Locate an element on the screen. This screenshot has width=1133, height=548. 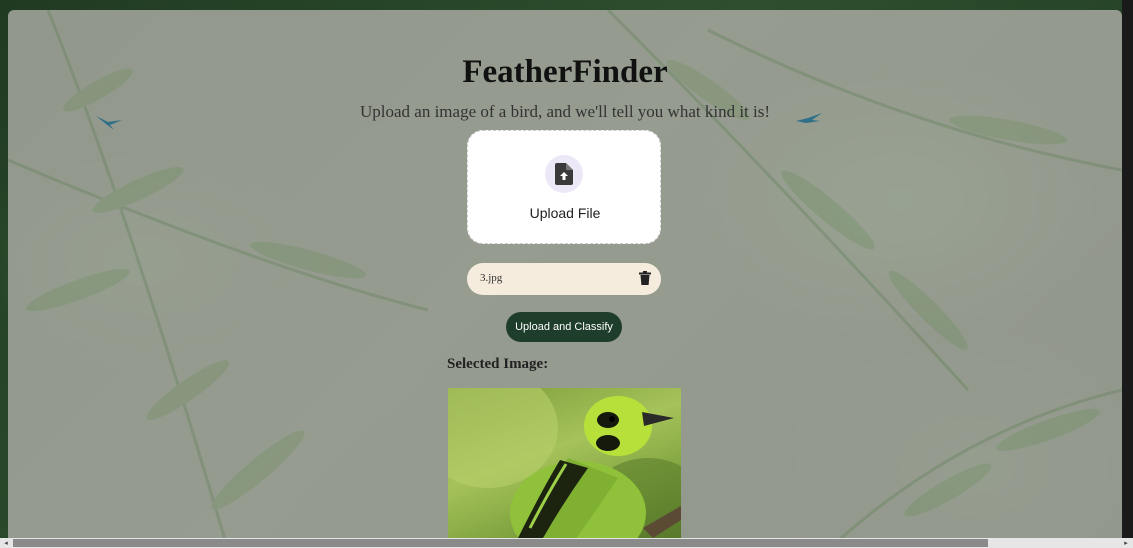
file-name: 3.jpg is located at coordinates (491, 278).